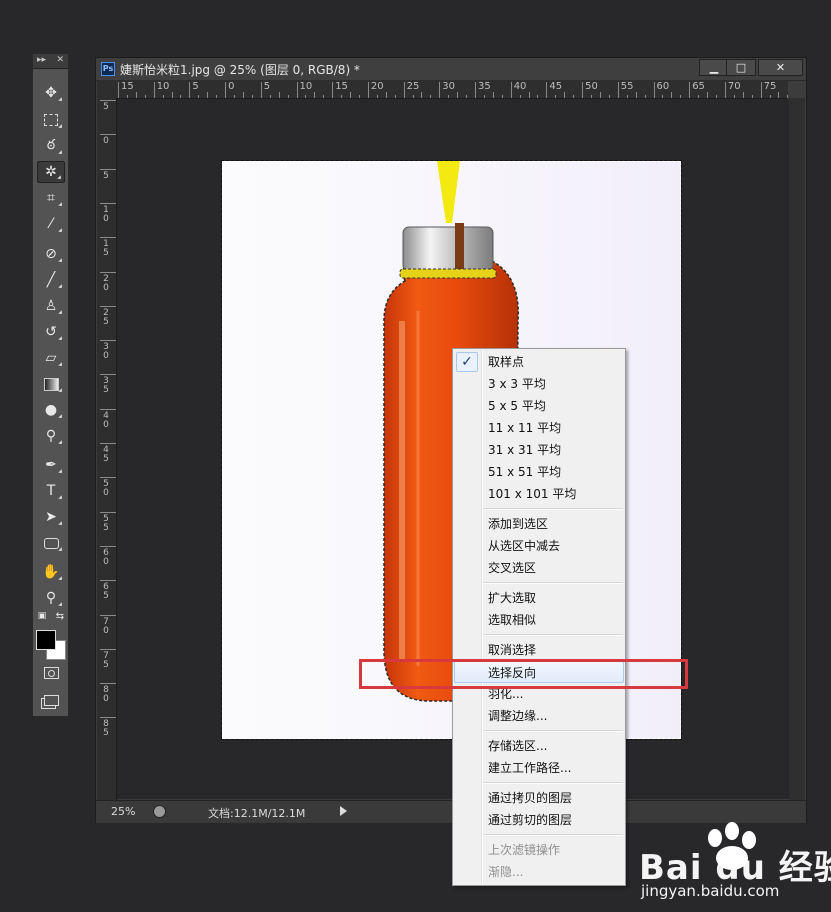  I want to click on type-tool-icon: T, so click(51, 491).